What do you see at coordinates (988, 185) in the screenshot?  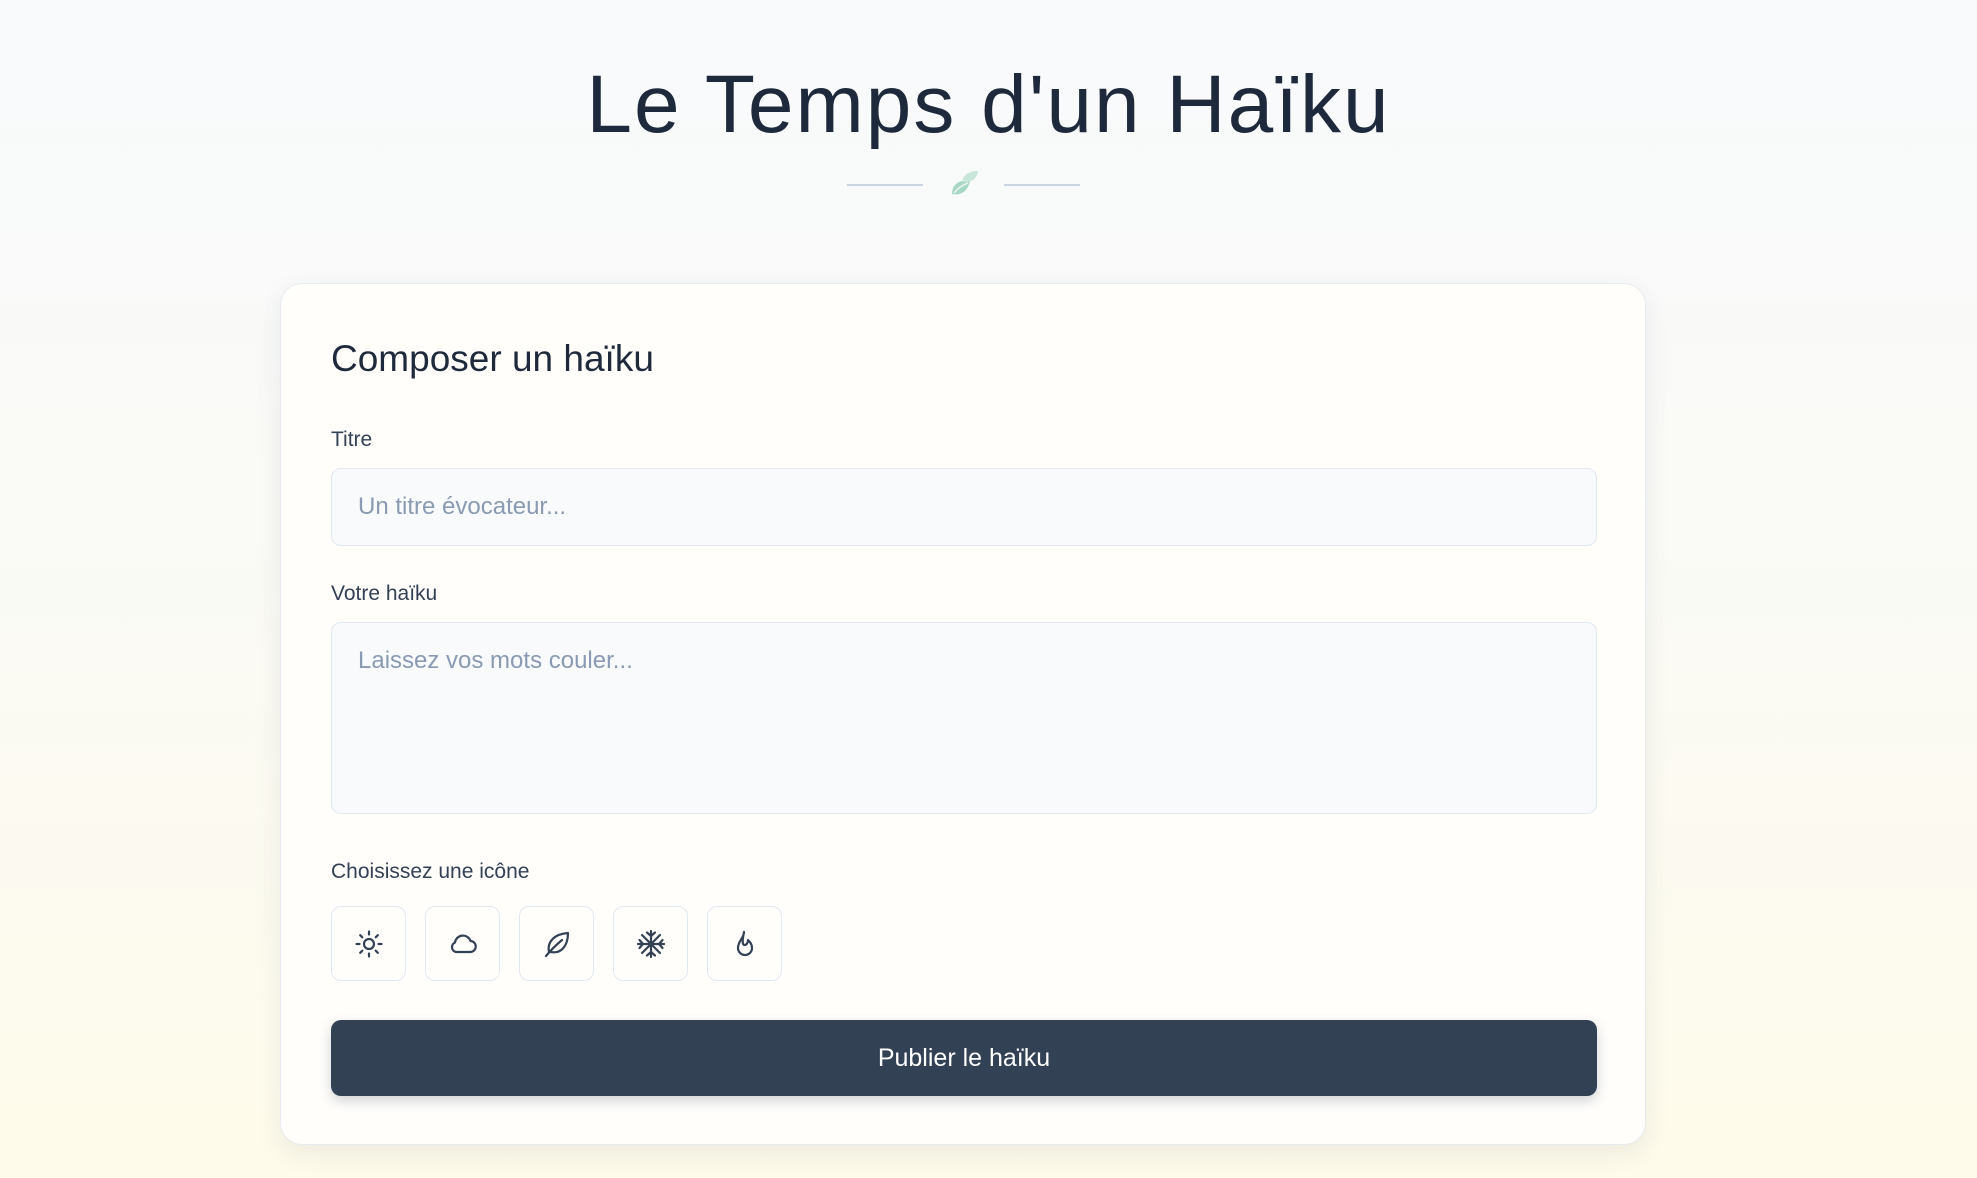 I see `title-divider` at bounding box center [988, 185].